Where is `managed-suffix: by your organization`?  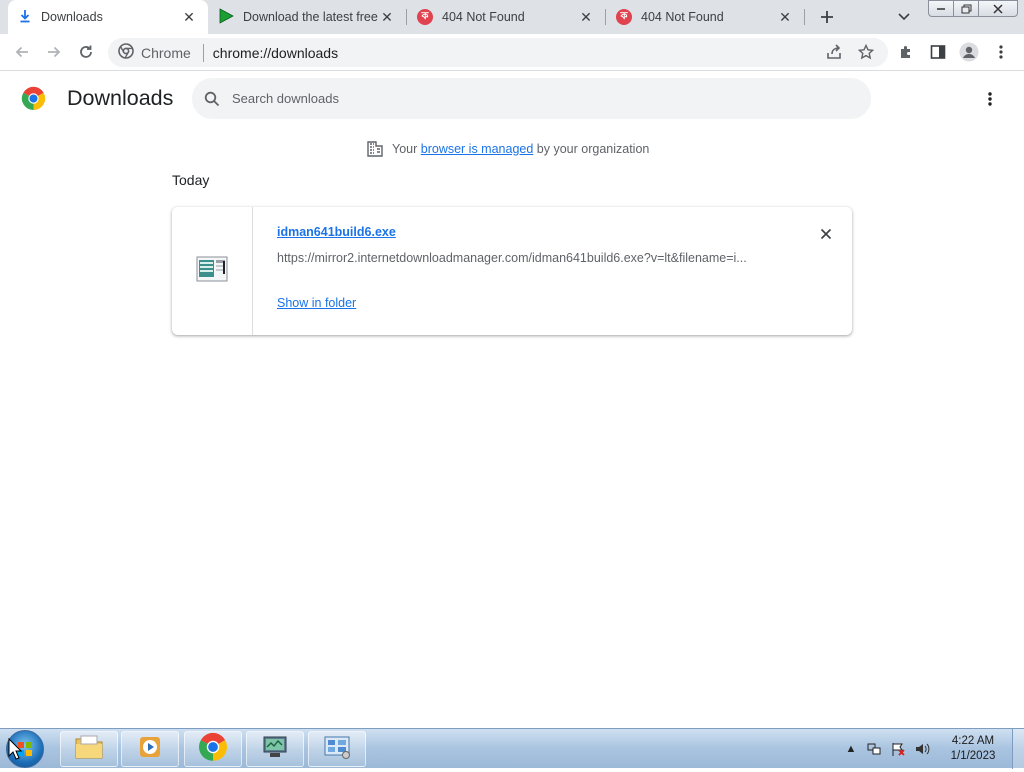
managed-suffix: by your organization is located at coordinates (593, 149).